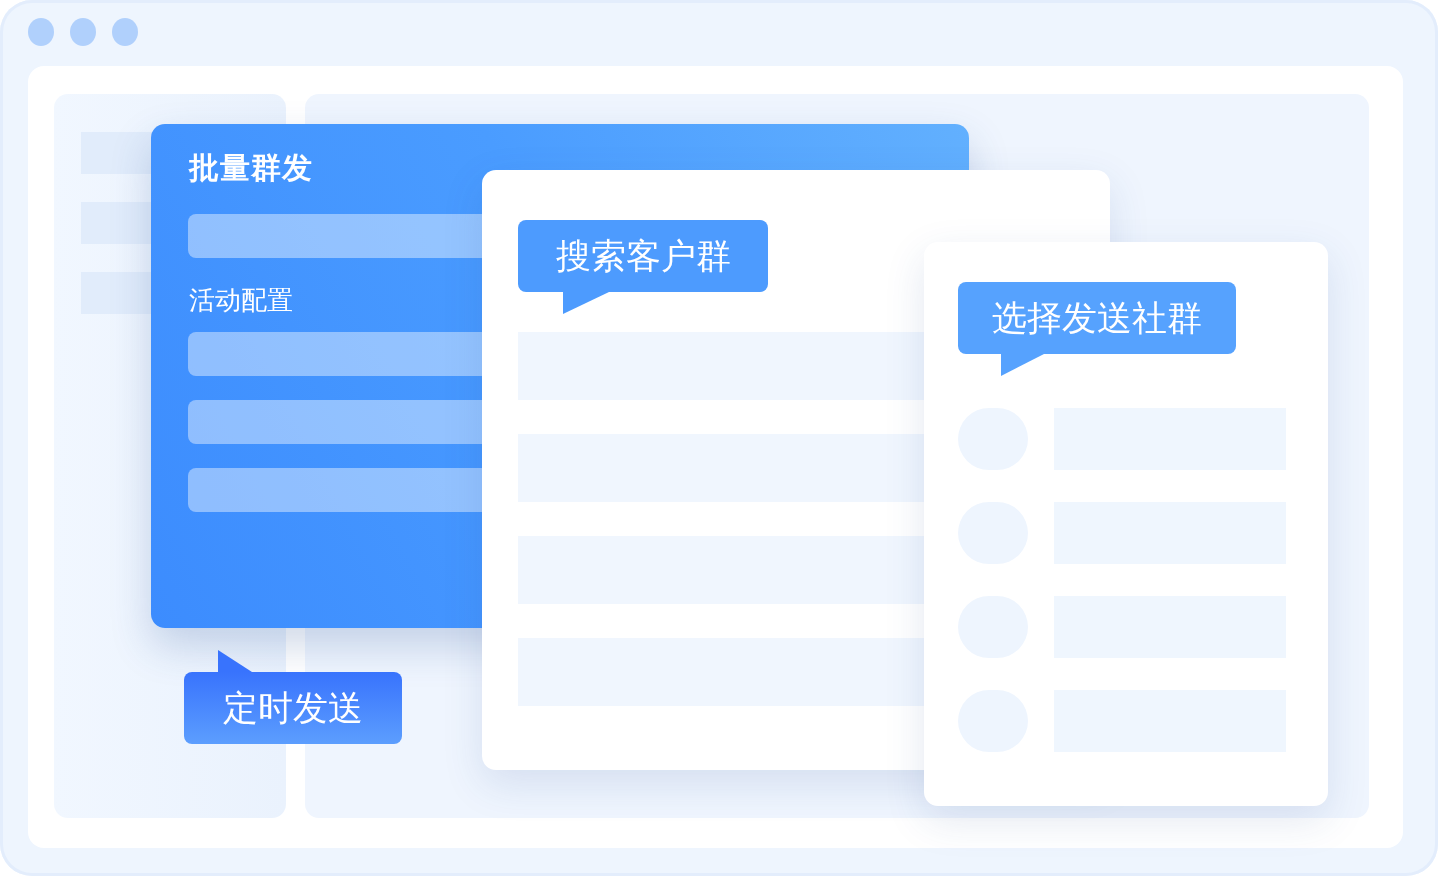 This screenshot has width=1438, height=876. What do you see at coordinates (251, 168) in the screenshot?
I see `card-title: 批量群发` at bounding box center [251, 168].